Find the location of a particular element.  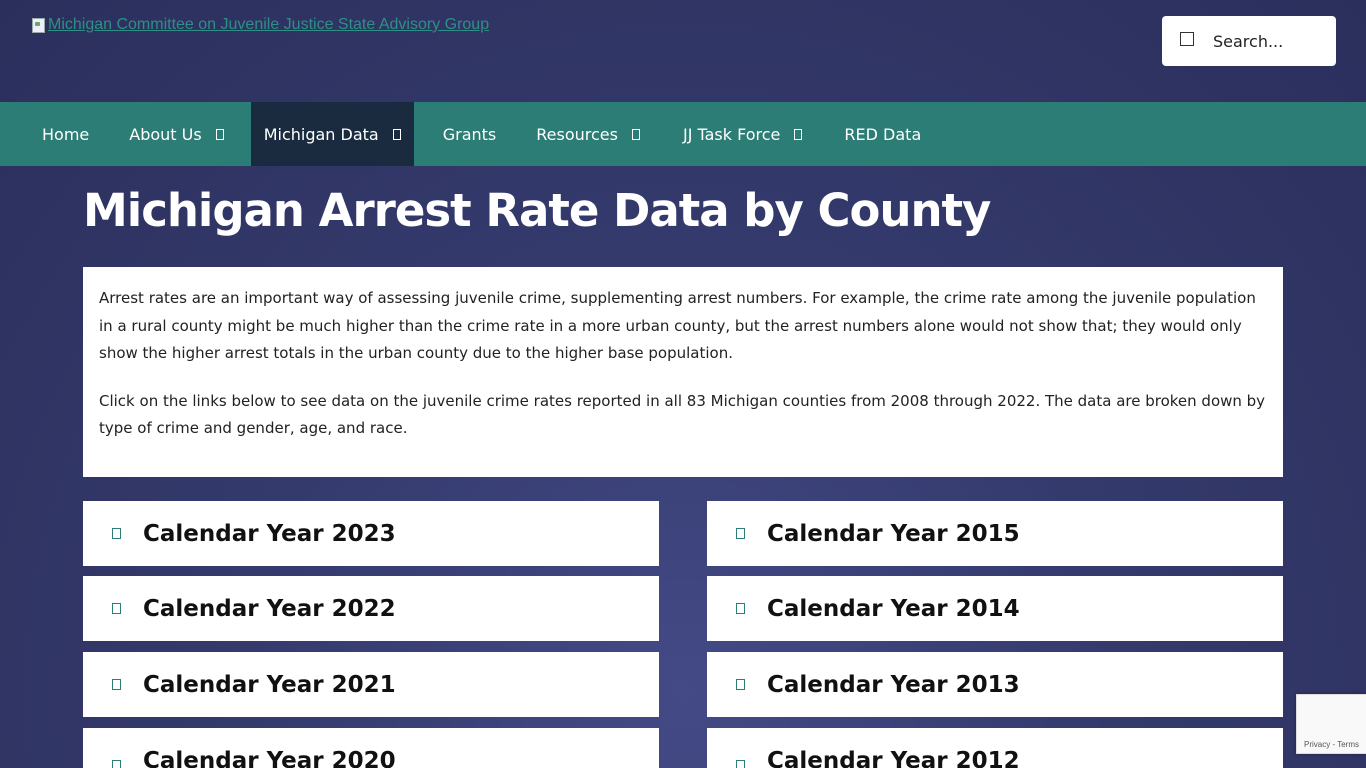

accordion-year-2013: Calendar Year 2013 is located at coordinates (995, 684).